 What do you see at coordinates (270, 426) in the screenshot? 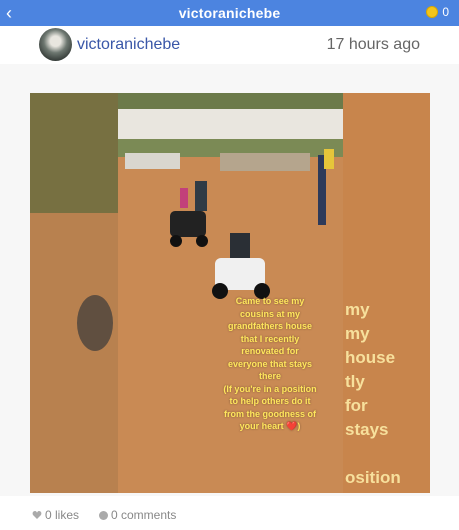
I see `caption-line: your heart ❤️)` at bounding box center [270, 426].